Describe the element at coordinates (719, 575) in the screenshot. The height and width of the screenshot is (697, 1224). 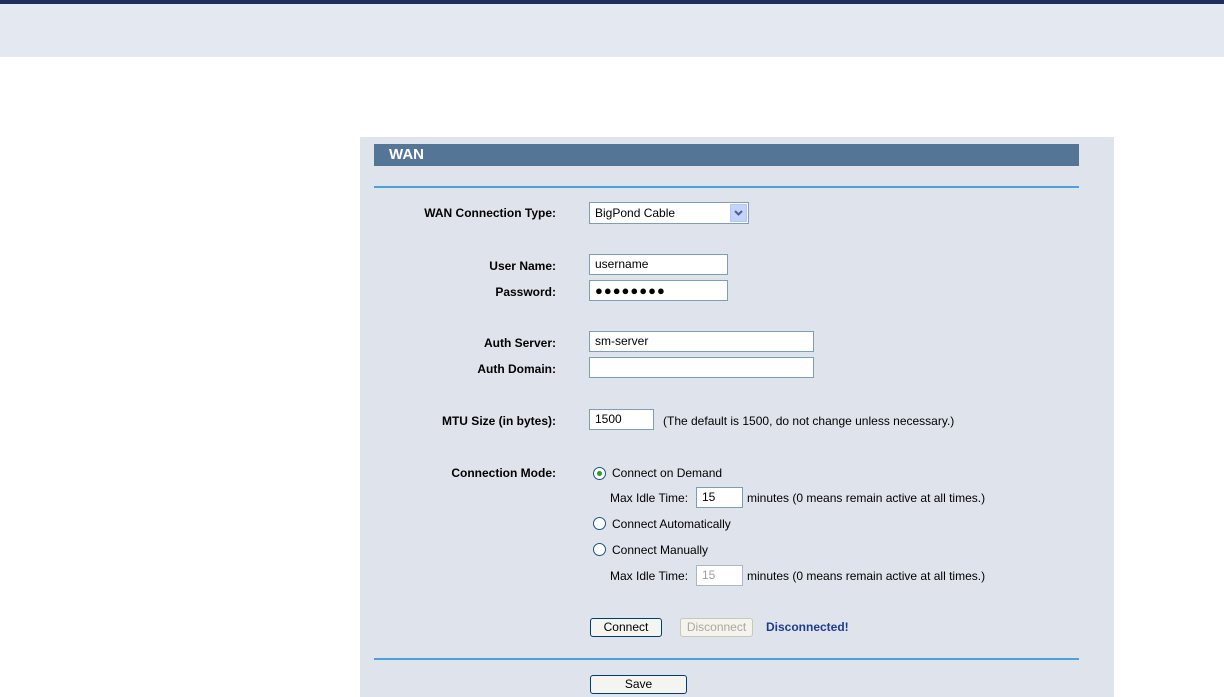
I see `manual-idle-input: 15` at that location.